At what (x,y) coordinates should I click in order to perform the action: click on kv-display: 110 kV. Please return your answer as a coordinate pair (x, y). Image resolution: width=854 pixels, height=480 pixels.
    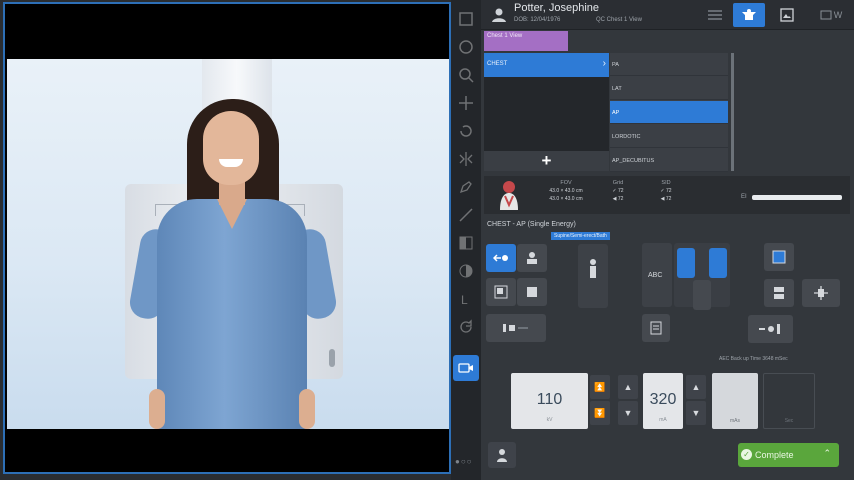
    Looking at the image, I should click on (549, 401).